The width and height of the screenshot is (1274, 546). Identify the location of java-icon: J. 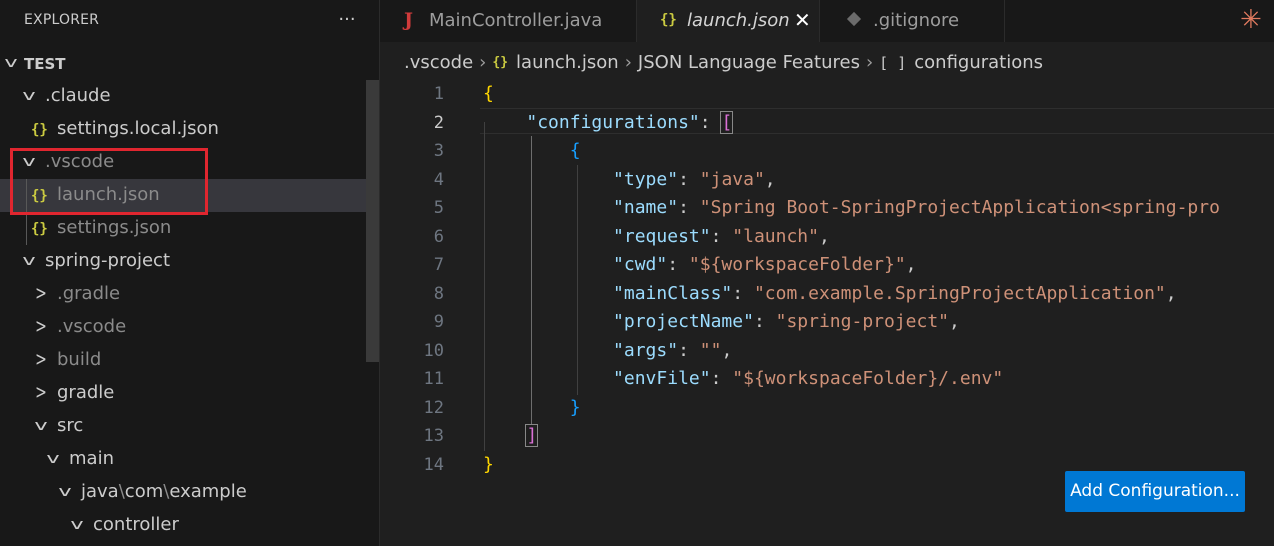
(408, 20).